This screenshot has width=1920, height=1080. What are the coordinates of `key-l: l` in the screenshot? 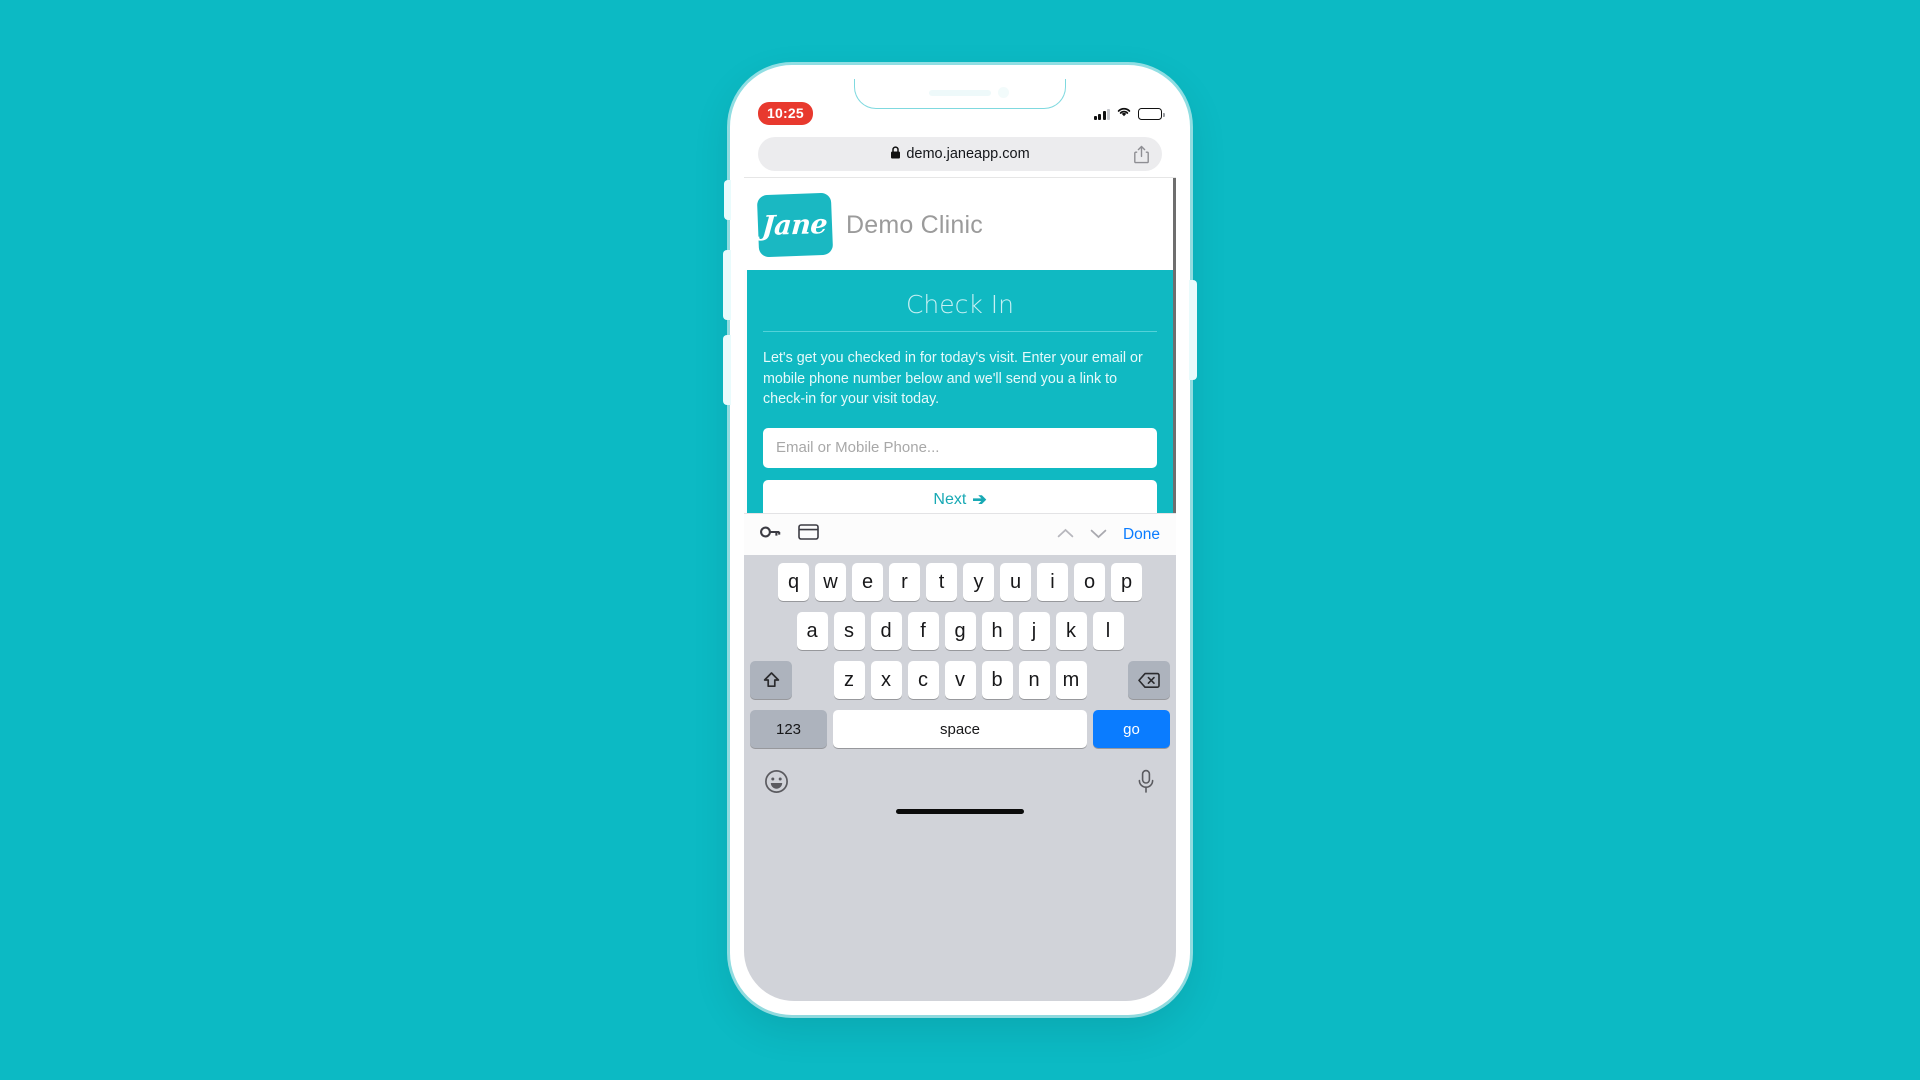 It's located at (1108, 631).